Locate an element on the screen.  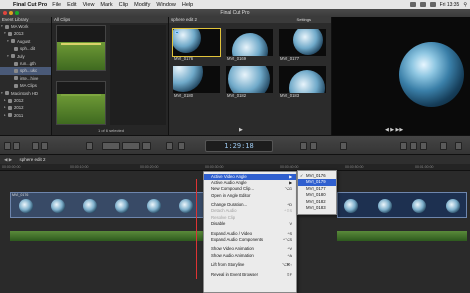
angle-menu-item: MVI_0183 is located at coordinates (317, 208).